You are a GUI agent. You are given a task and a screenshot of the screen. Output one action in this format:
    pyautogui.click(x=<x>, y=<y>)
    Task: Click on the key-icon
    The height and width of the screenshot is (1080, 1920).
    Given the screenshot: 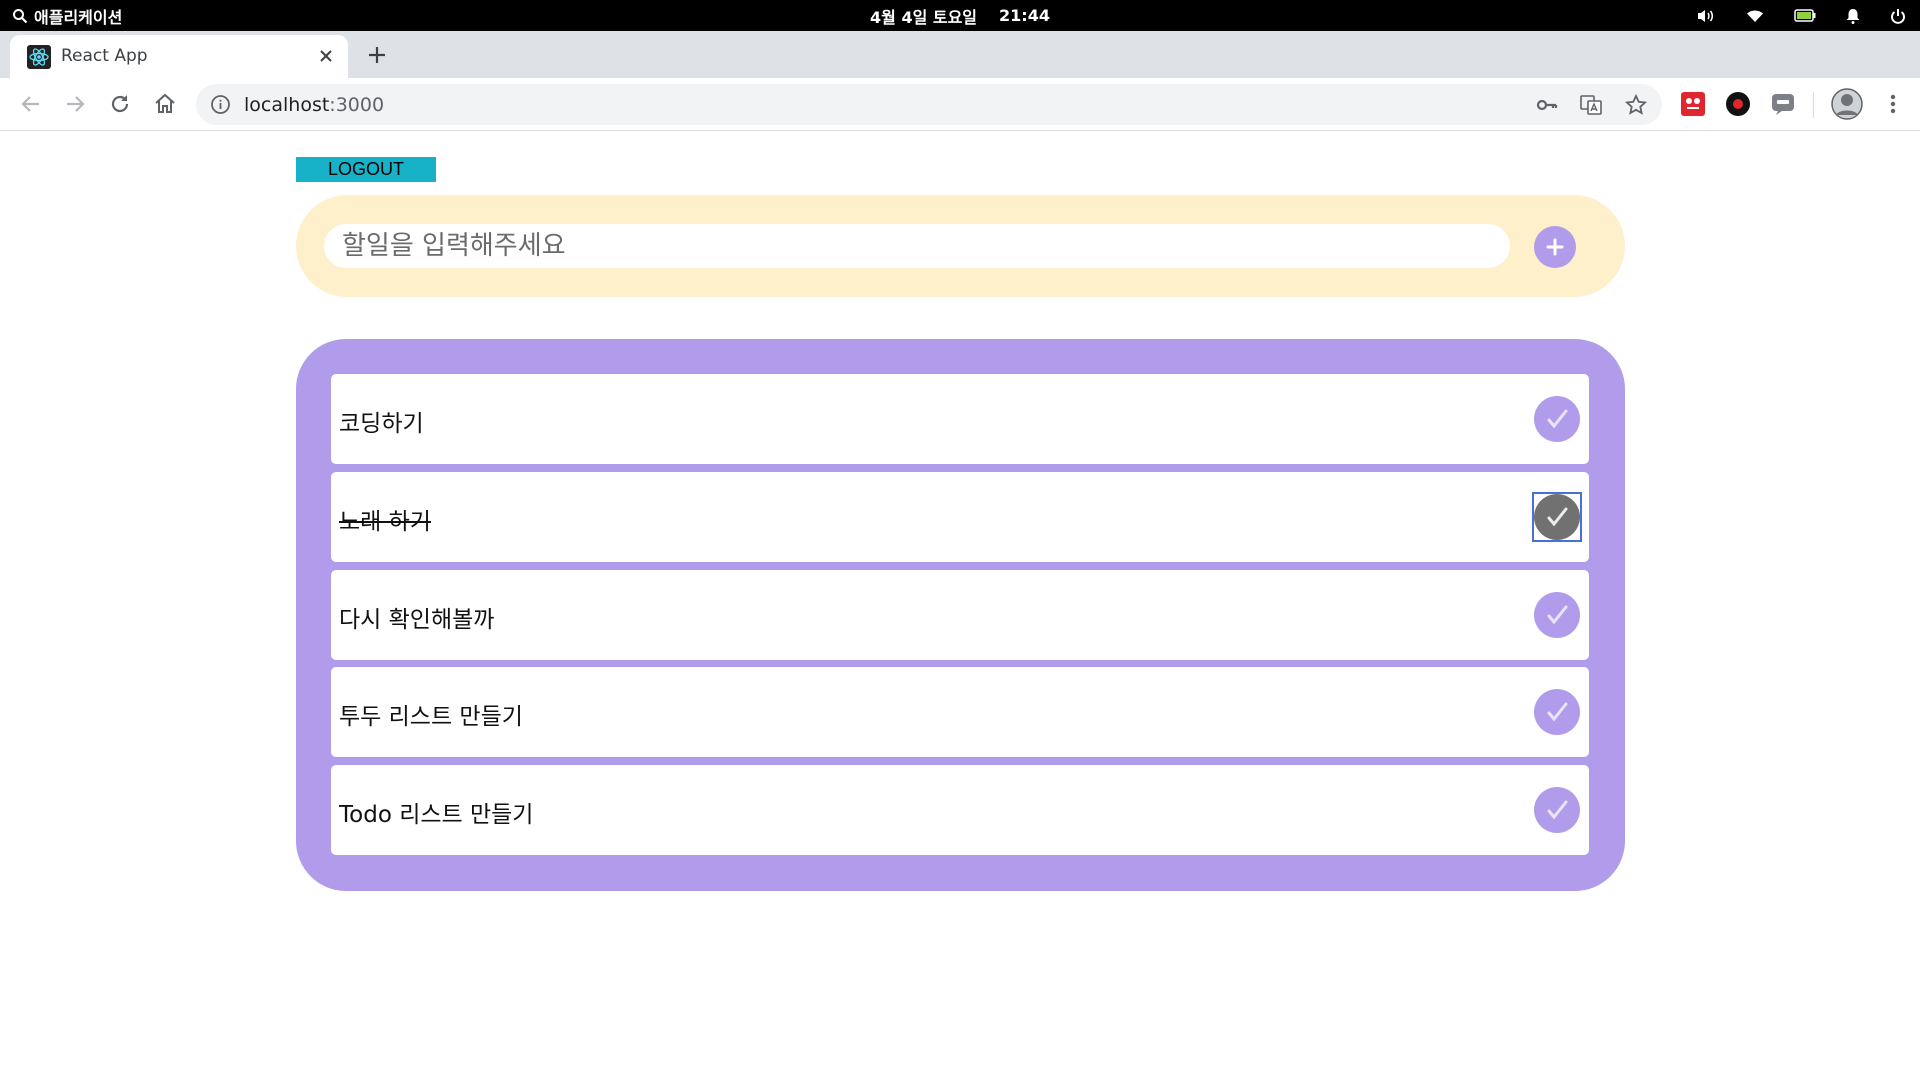 What is the action you would take?
    pyautogui.click(x=1547, y=105)
    